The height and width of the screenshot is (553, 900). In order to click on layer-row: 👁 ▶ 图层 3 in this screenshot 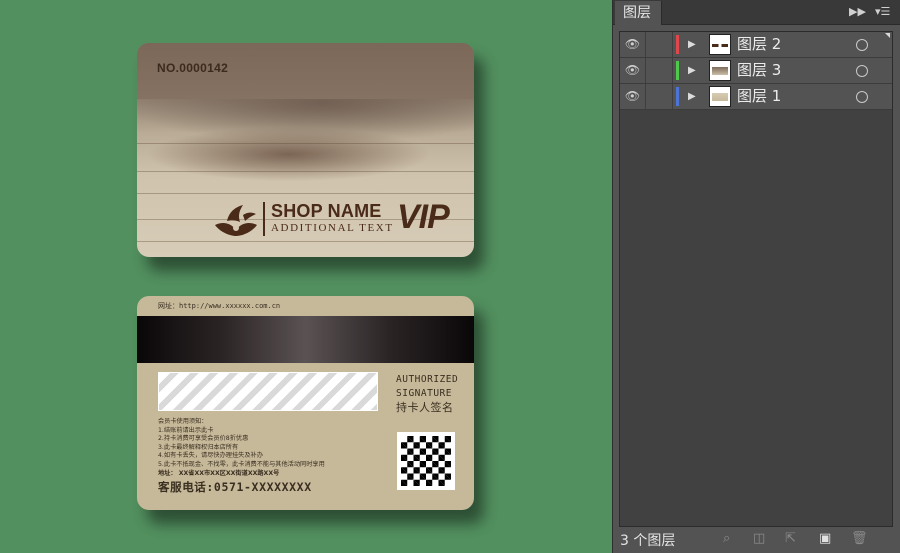, I will do `click(756, 71)`.